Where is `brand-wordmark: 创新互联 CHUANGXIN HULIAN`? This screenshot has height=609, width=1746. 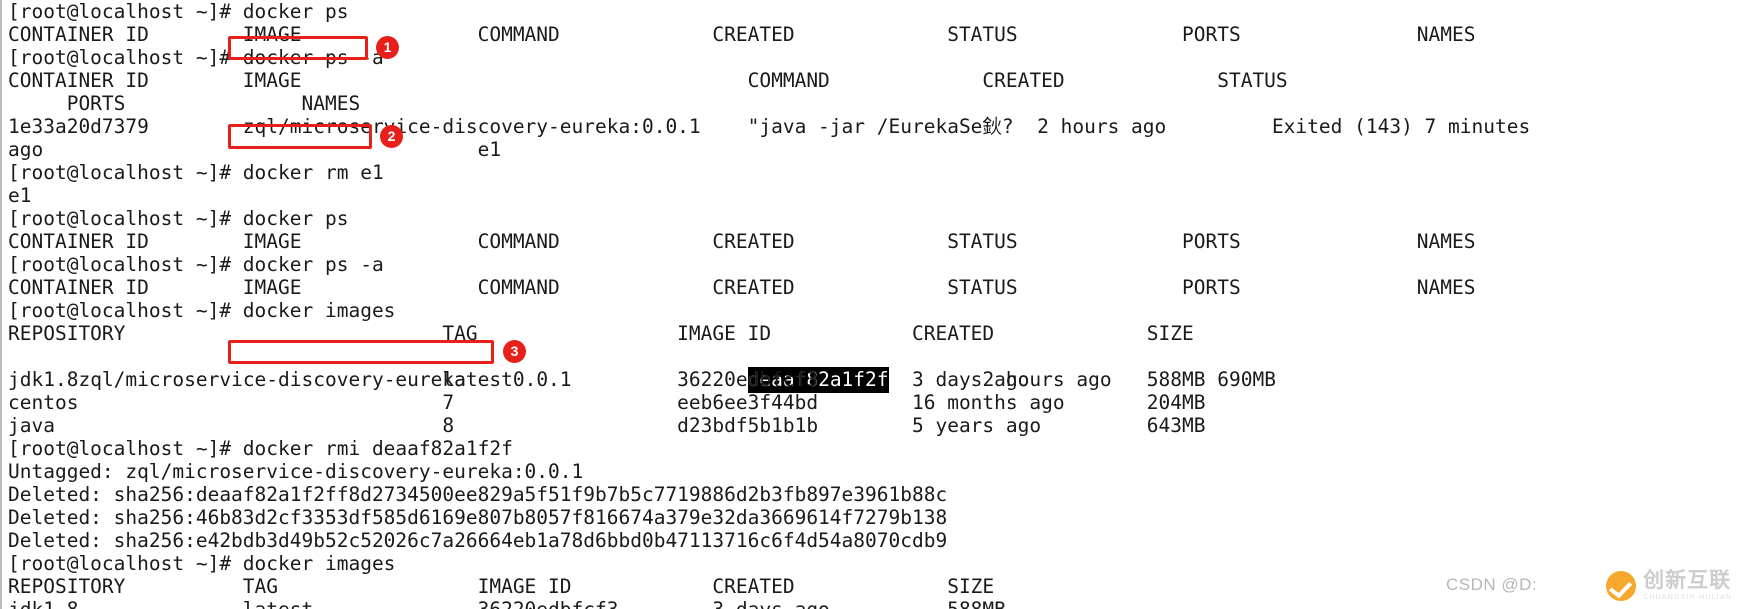 brand-wordmark: 创新互联 CHUANGXIN HULIAN is located at coordinates (1687, 585).